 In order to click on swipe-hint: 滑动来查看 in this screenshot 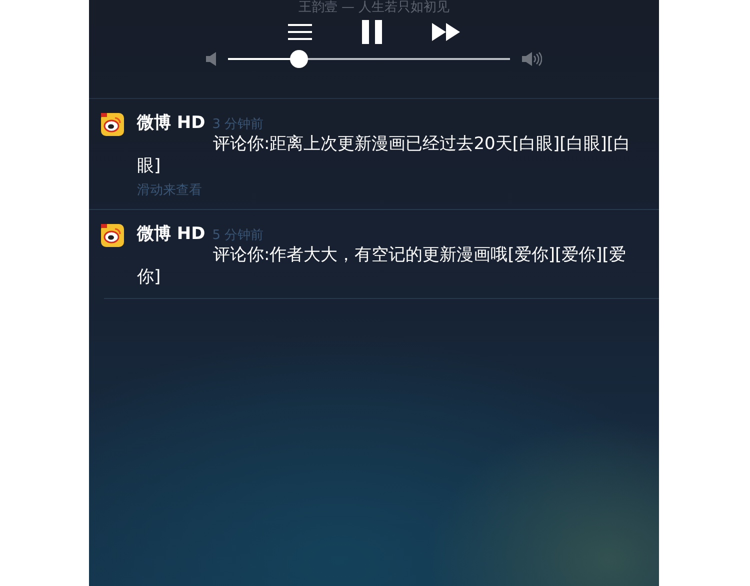, I will do `click(170, 190)`.